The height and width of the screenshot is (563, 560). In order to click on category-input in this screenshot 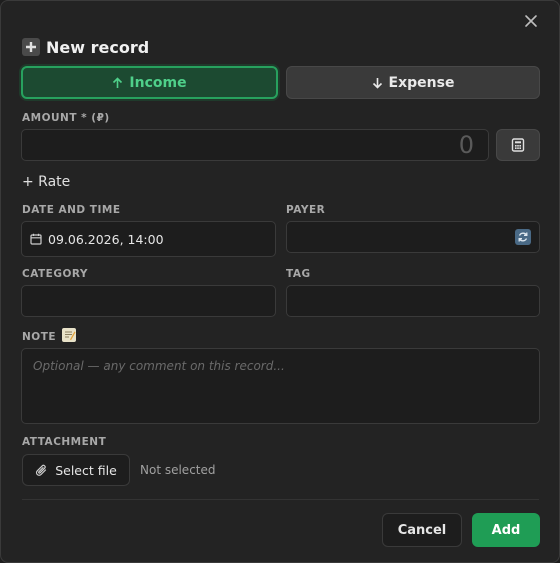, I will do `click(148, 301)`.